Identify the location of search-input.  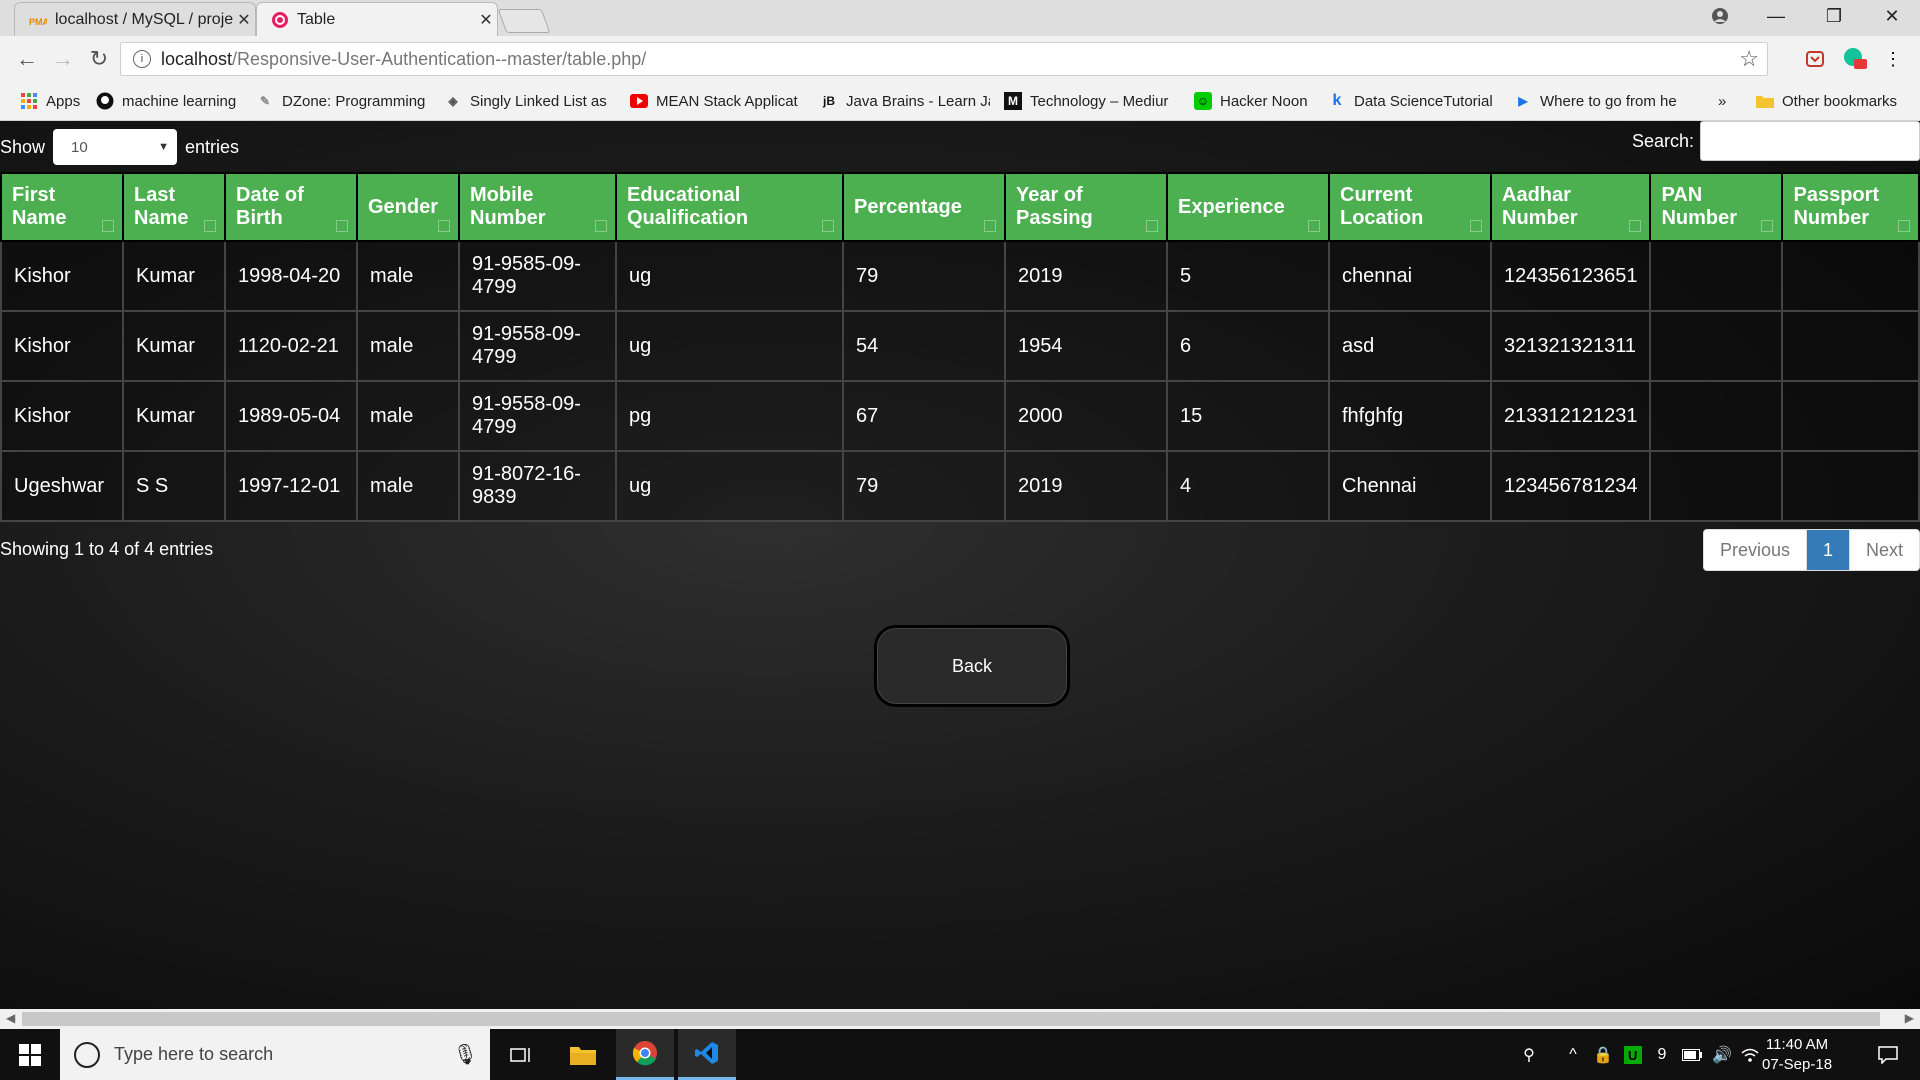
(1810, 141).